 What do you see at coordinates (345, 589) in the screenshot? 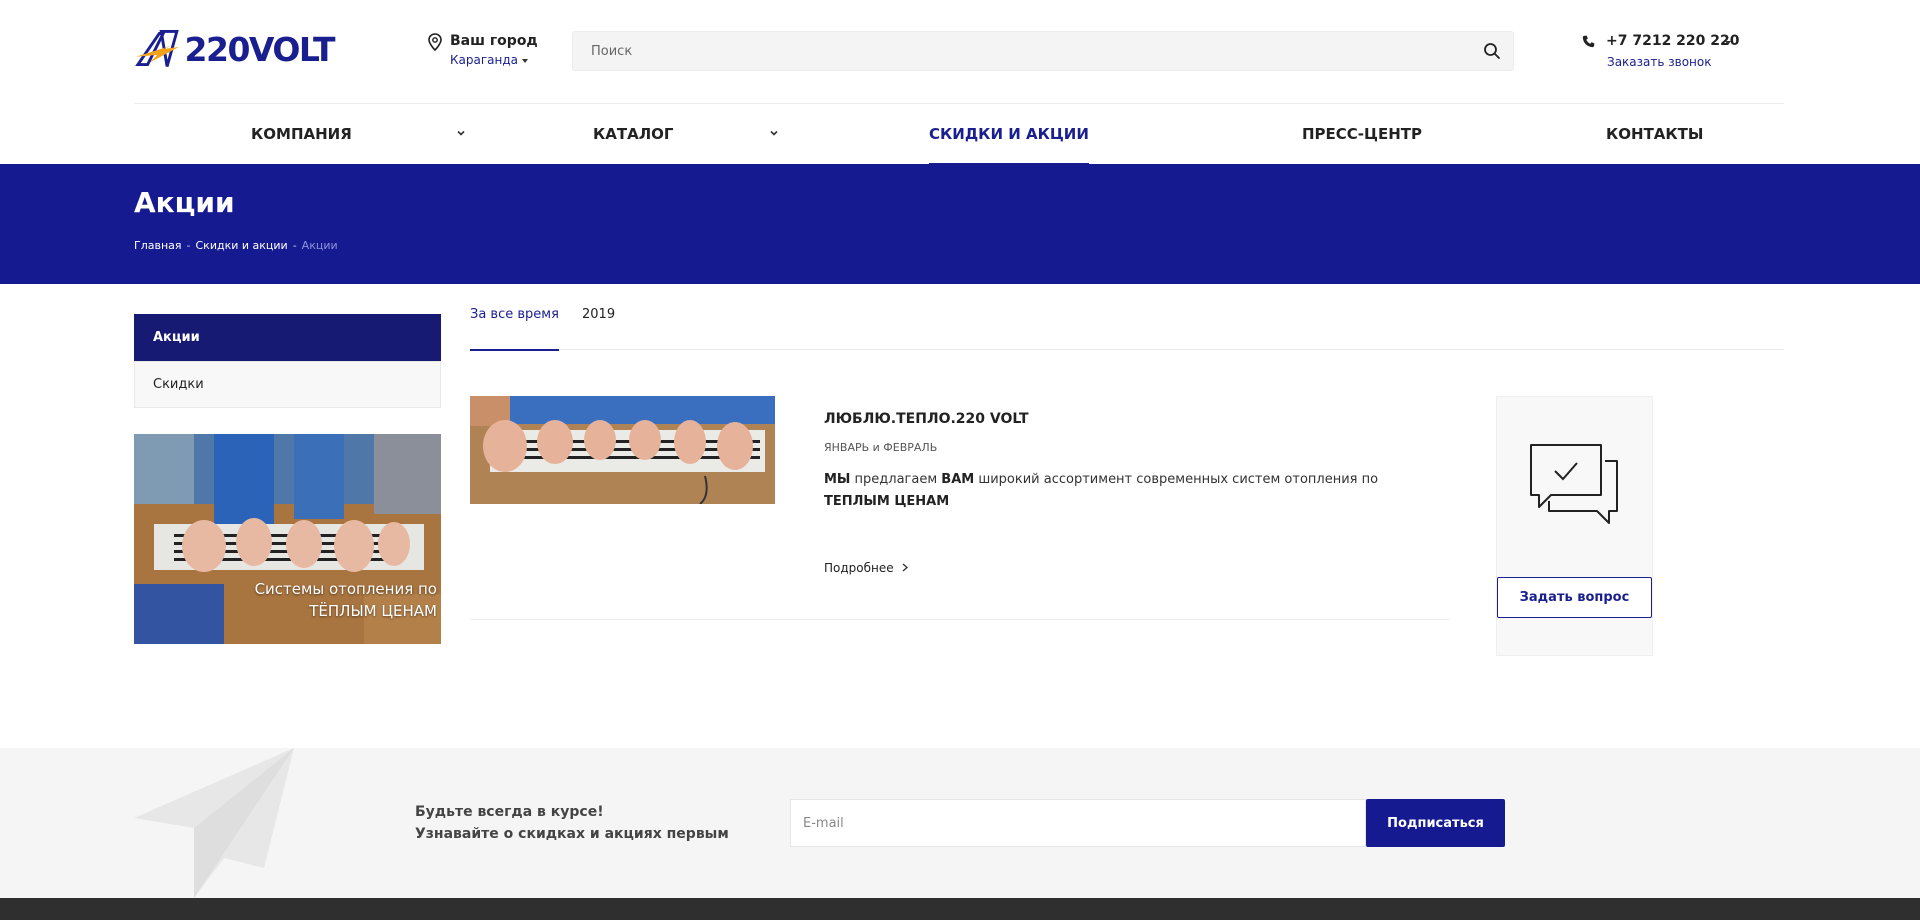
I see `promo-line: Системы отопления по` at bounding box center [345, 589].